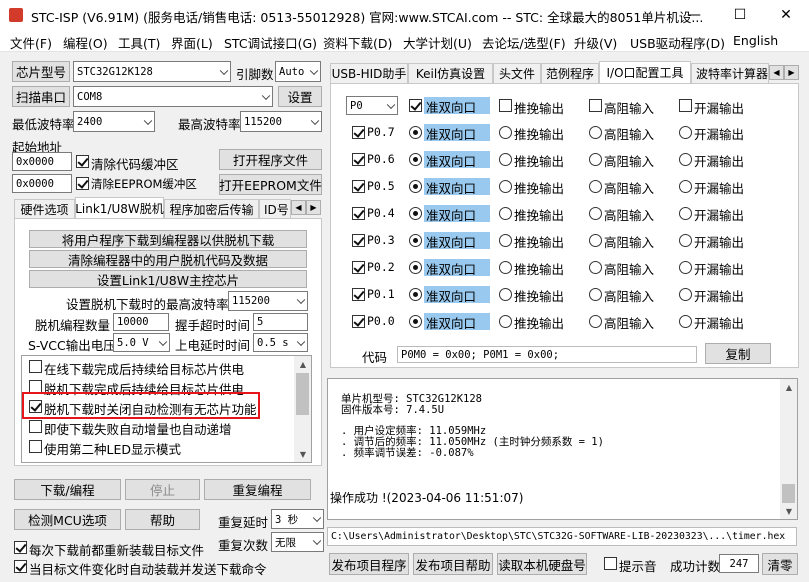  I want to click on max-baud-select: 115200, so click(281, 121).